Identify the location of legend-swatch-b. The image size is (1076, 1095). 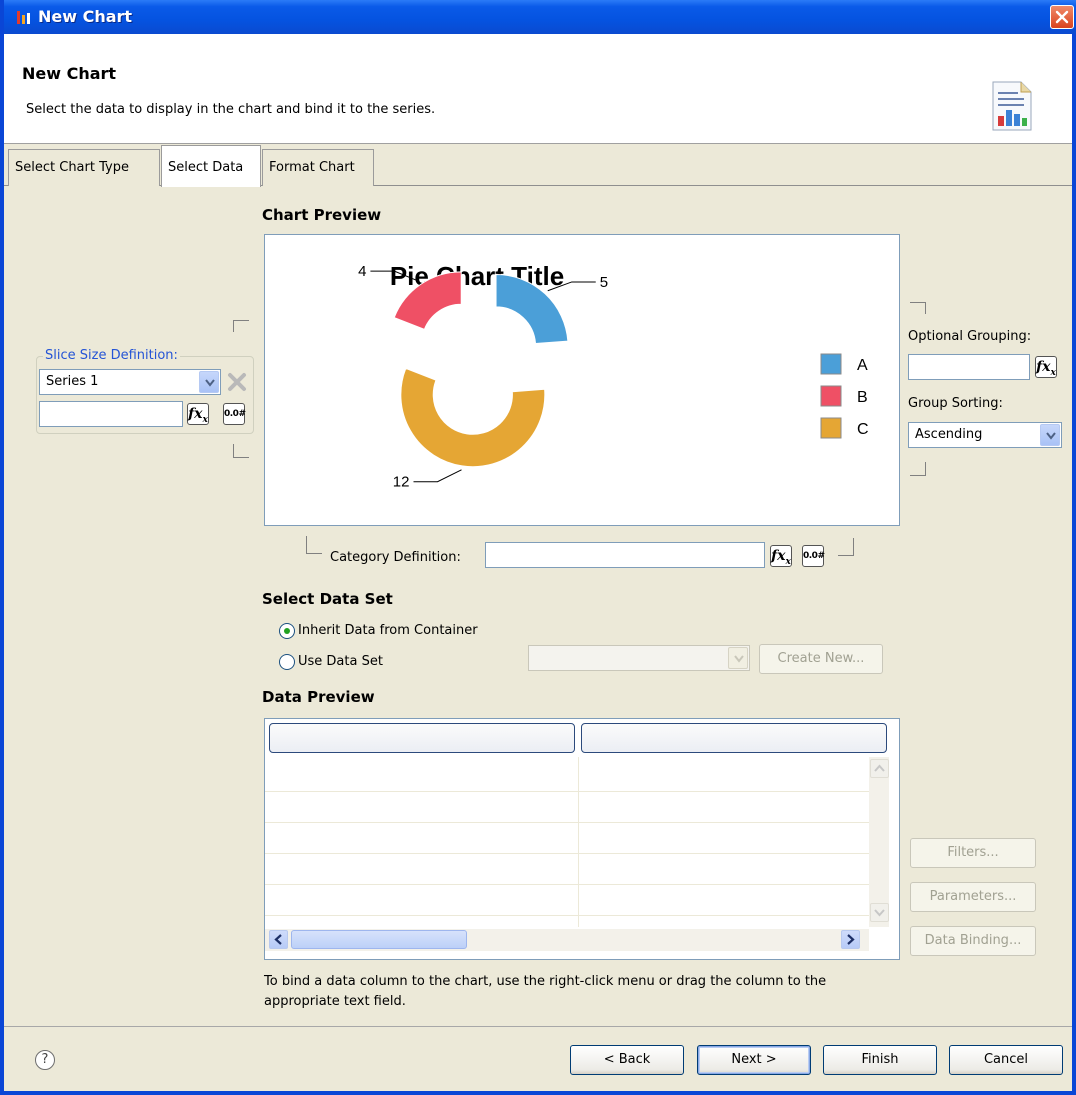
(831, 396).